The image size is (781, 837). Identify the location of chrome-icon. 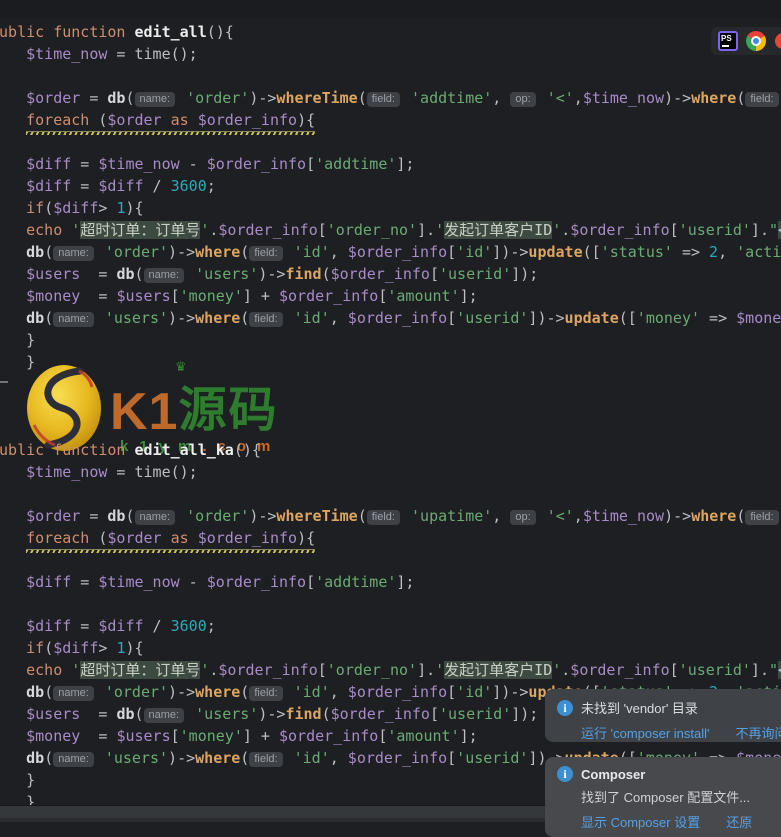
(756, 41).